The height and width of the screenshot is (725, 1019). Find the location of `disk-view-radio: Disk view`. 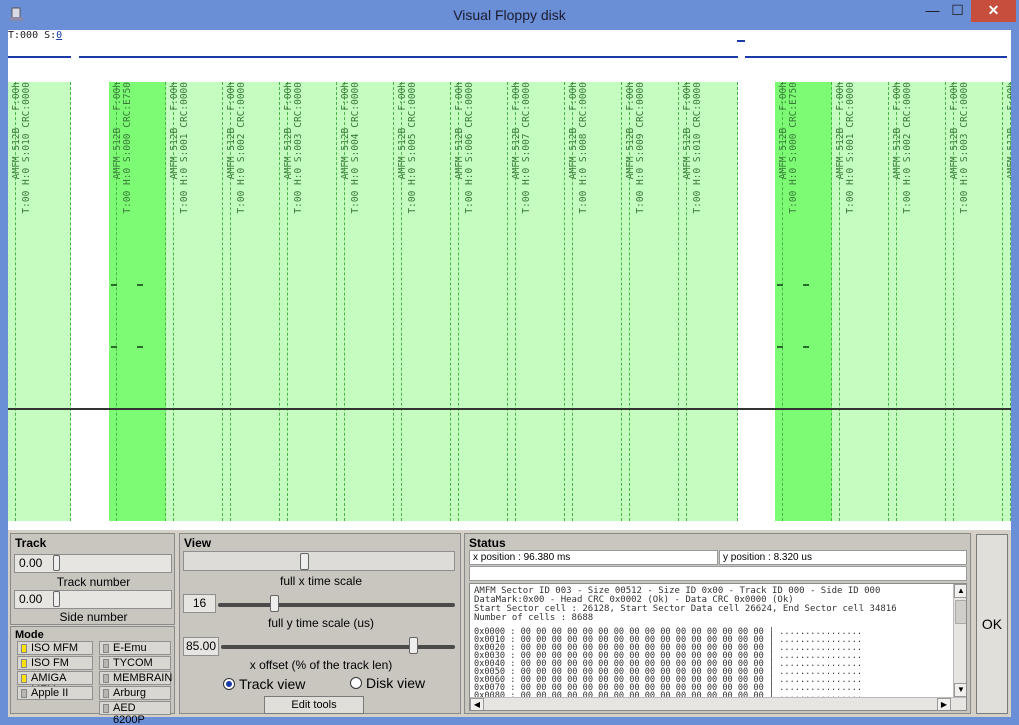

disk-view-radio: Disk view is located at coordinates (387, 683).